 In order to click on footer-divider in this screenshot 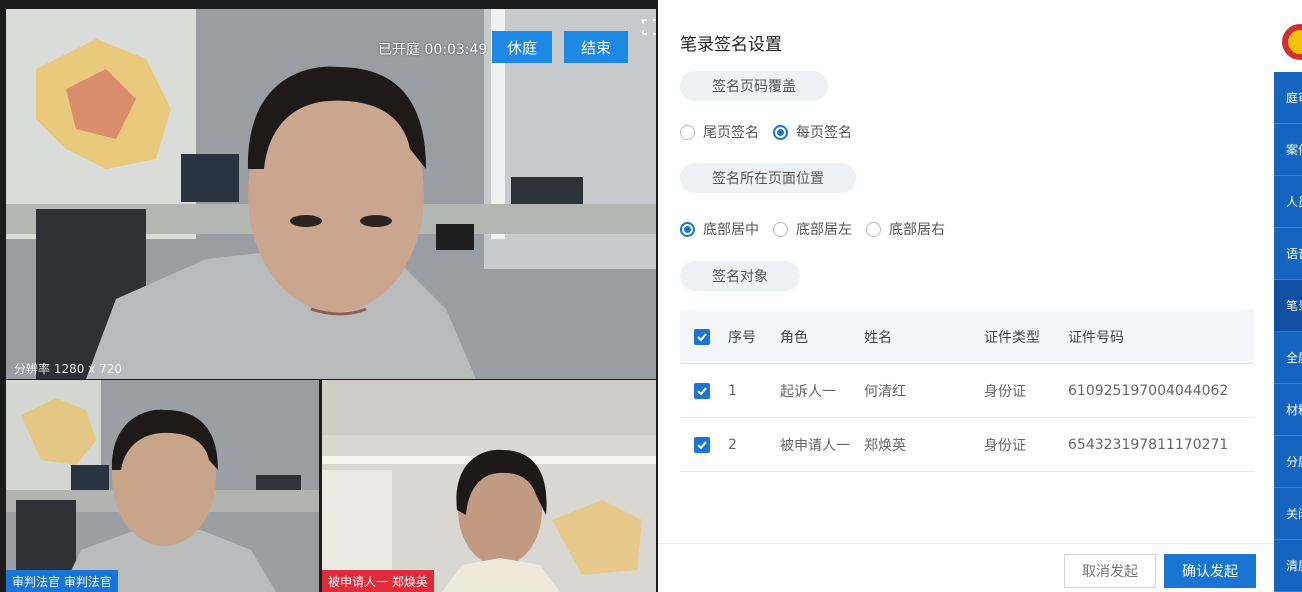, I will do `click(966, 543)`.